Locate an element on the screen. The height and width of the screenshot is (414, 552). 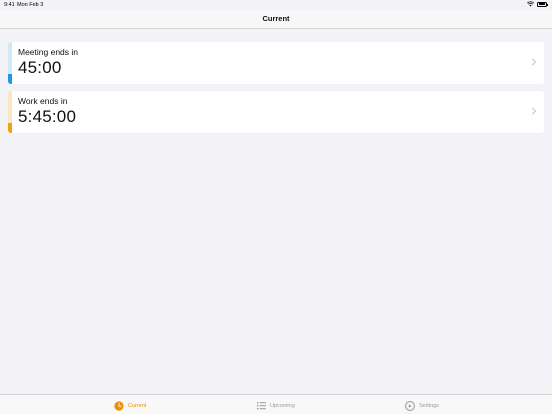
tab-label: Current is located at coordinates (137, 405).